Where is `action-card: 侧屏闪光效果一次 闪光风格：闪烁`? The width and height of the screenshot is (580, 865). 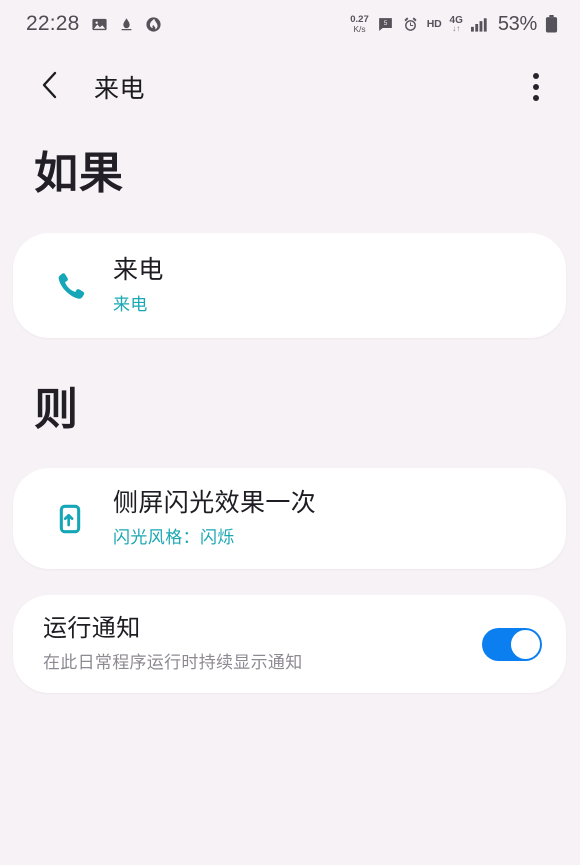
action-card: 侧屏闪光效果一次 闪光风格：闪烁 is located at coordinates (289, 518).